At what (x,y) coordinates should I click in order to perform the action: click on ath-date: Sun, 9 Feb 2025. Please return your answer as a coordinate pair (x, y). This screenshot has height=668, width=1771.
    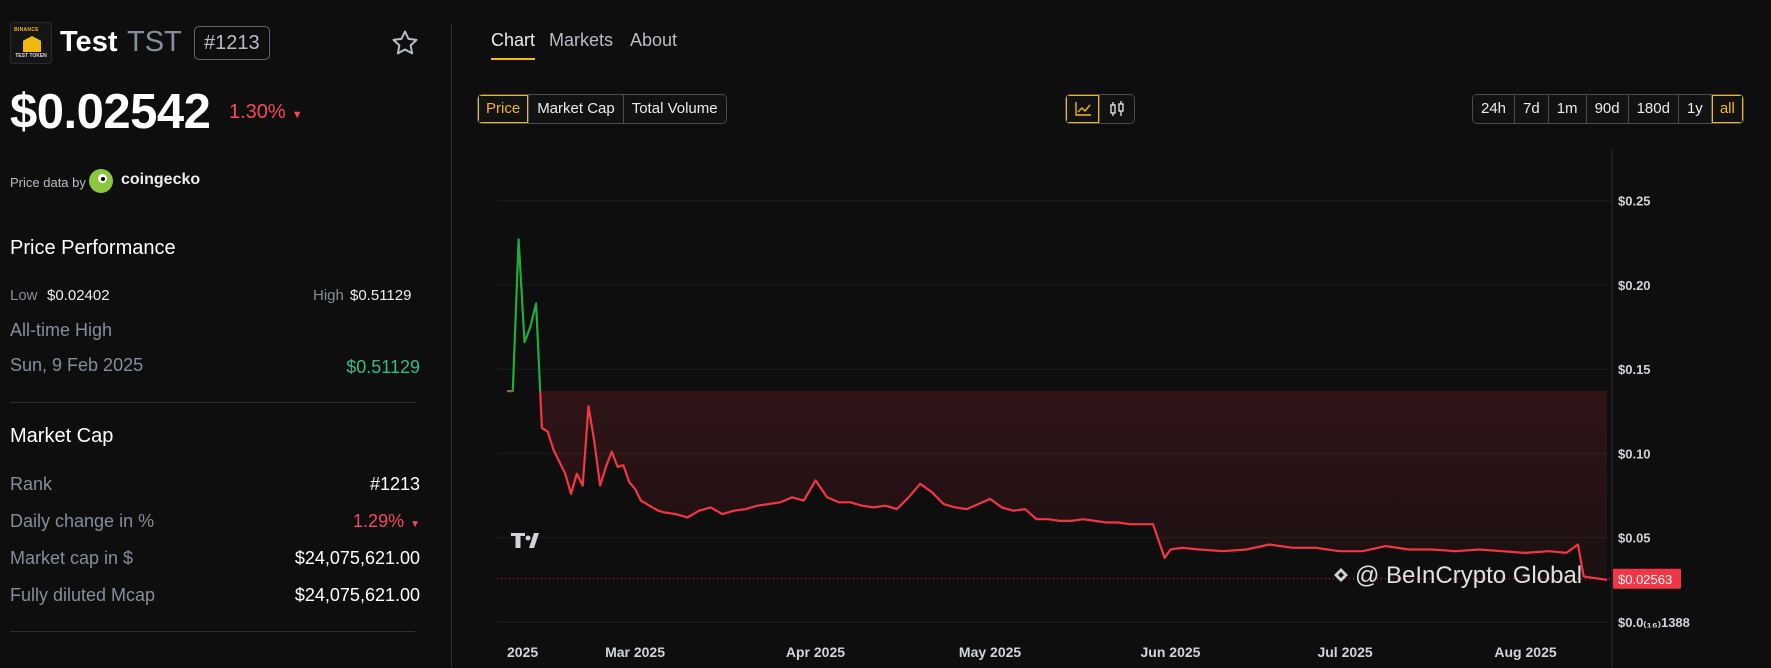
    Looking at the image, I should click on (77, 365).